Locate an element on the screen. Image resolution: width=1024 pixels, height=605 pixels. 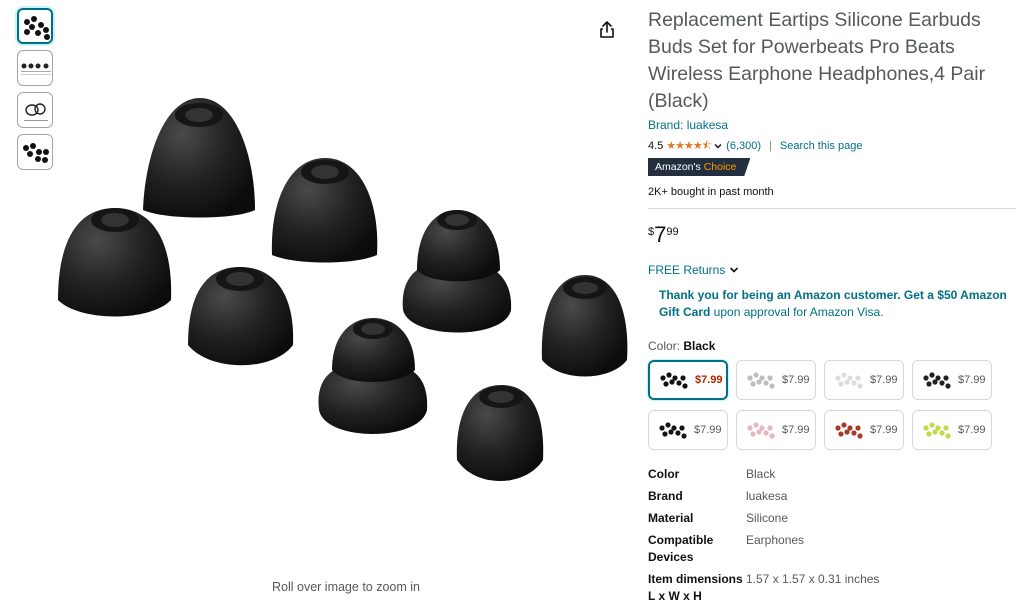
brand-link: Brand: luakesa is located at coordinates (688, 125).